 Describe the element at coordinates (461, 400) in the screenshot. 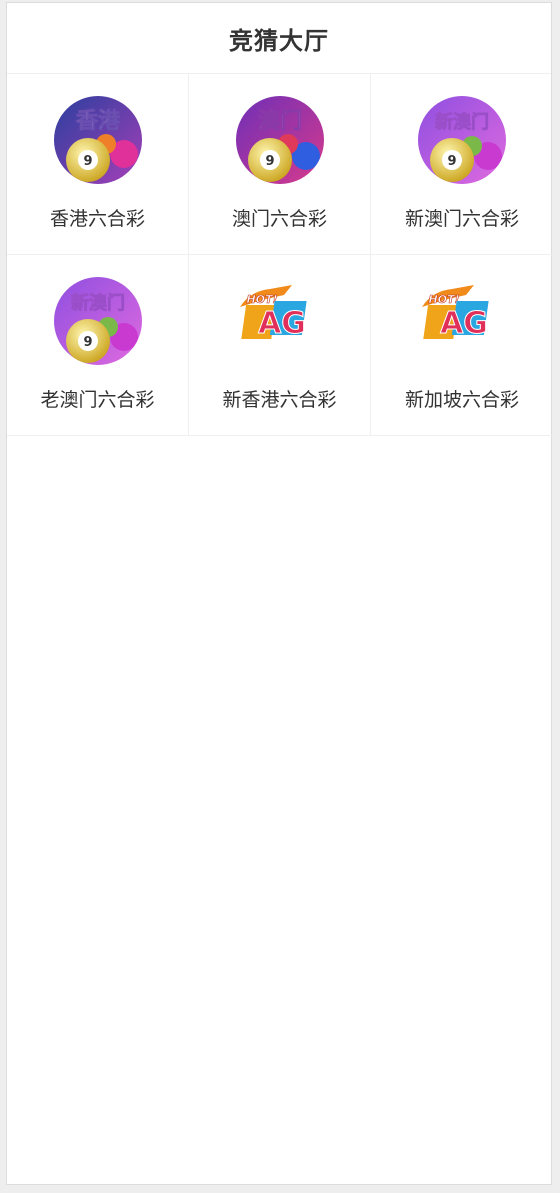

I see `game-label: 新加坡六合彩` at that location.